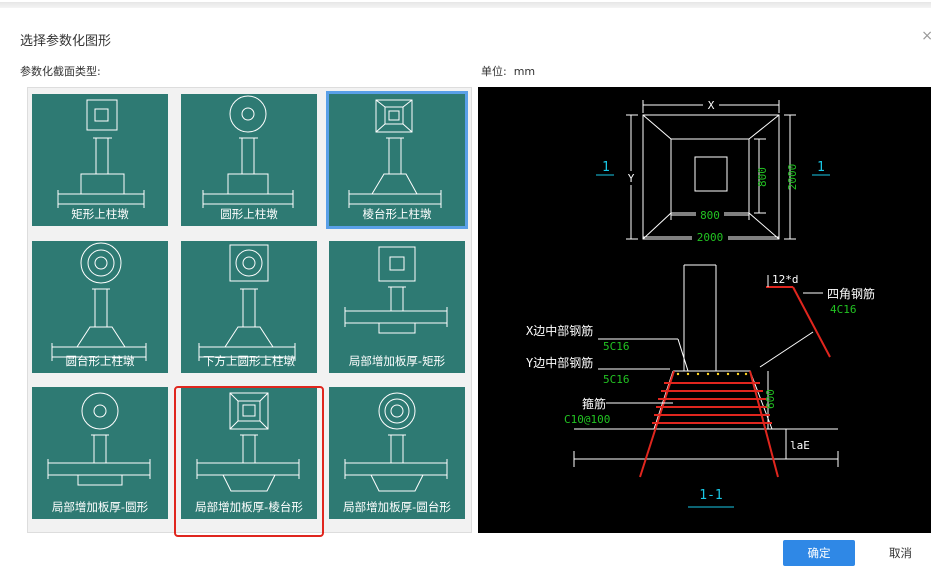 The width and height of the screenshot is (931, 572). What do you see at coordinates (710, 495) in the screenshot?
I see `section-title: 1-1` at bounding box center [710, 495].